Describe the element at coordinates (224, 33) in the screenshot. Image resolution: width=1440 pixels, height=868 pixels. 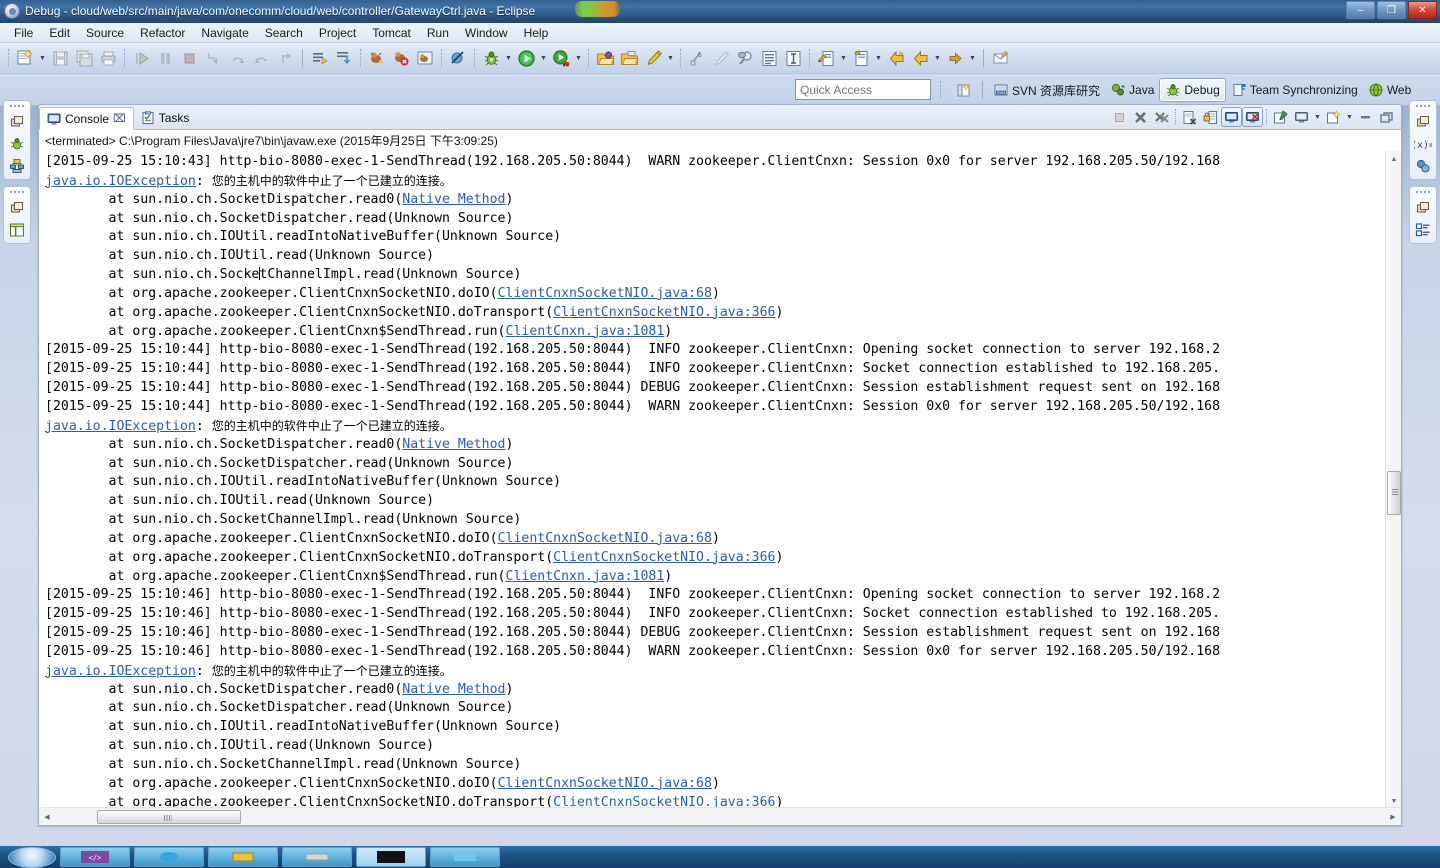
I see `menu-item-navigate: Navigate` at that location.